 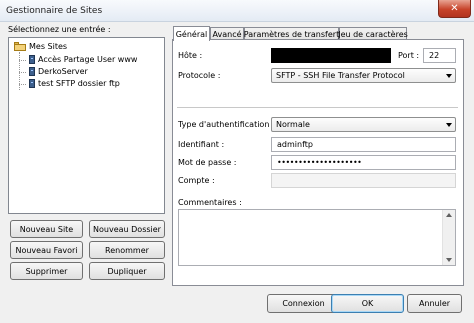 What do you see at coordinates (210, 202) in the screenshot?
I see `comments-label: Commentaires :` at bounding box center [210, 202].